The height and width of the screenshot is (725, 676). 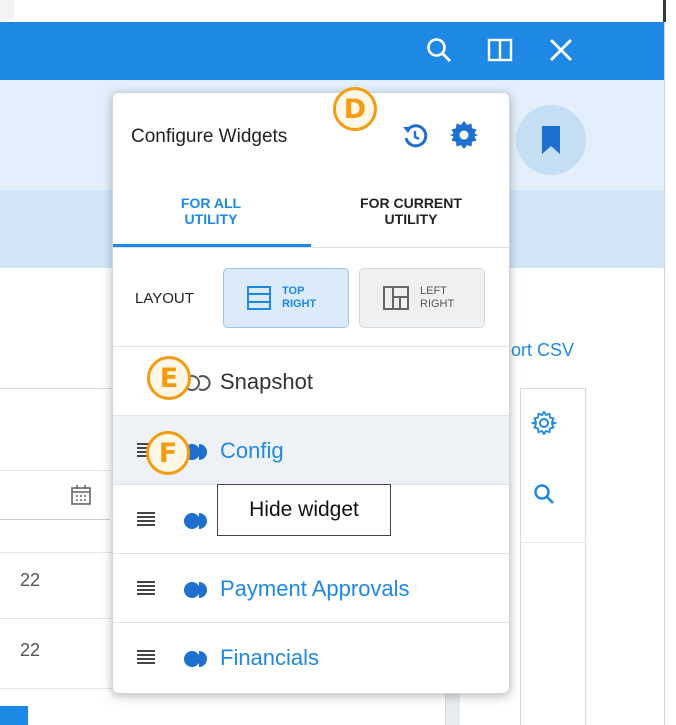 I want to click on export-csv-link: ort CSV, so click(x=542, y=350).